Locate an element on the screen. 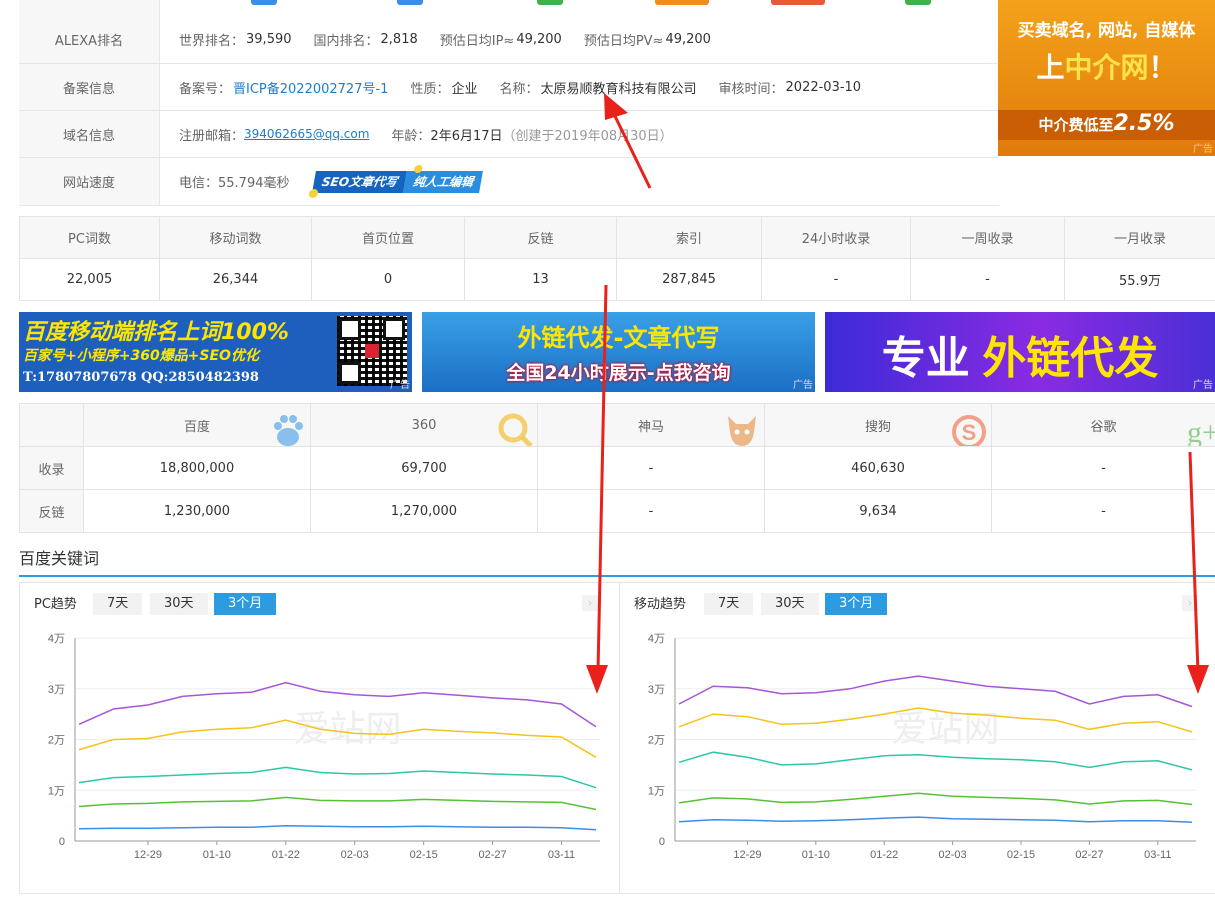 This screenshot has height=923, width=1215. estimated-pv: 49,200 is located at coordinates (688, 39).